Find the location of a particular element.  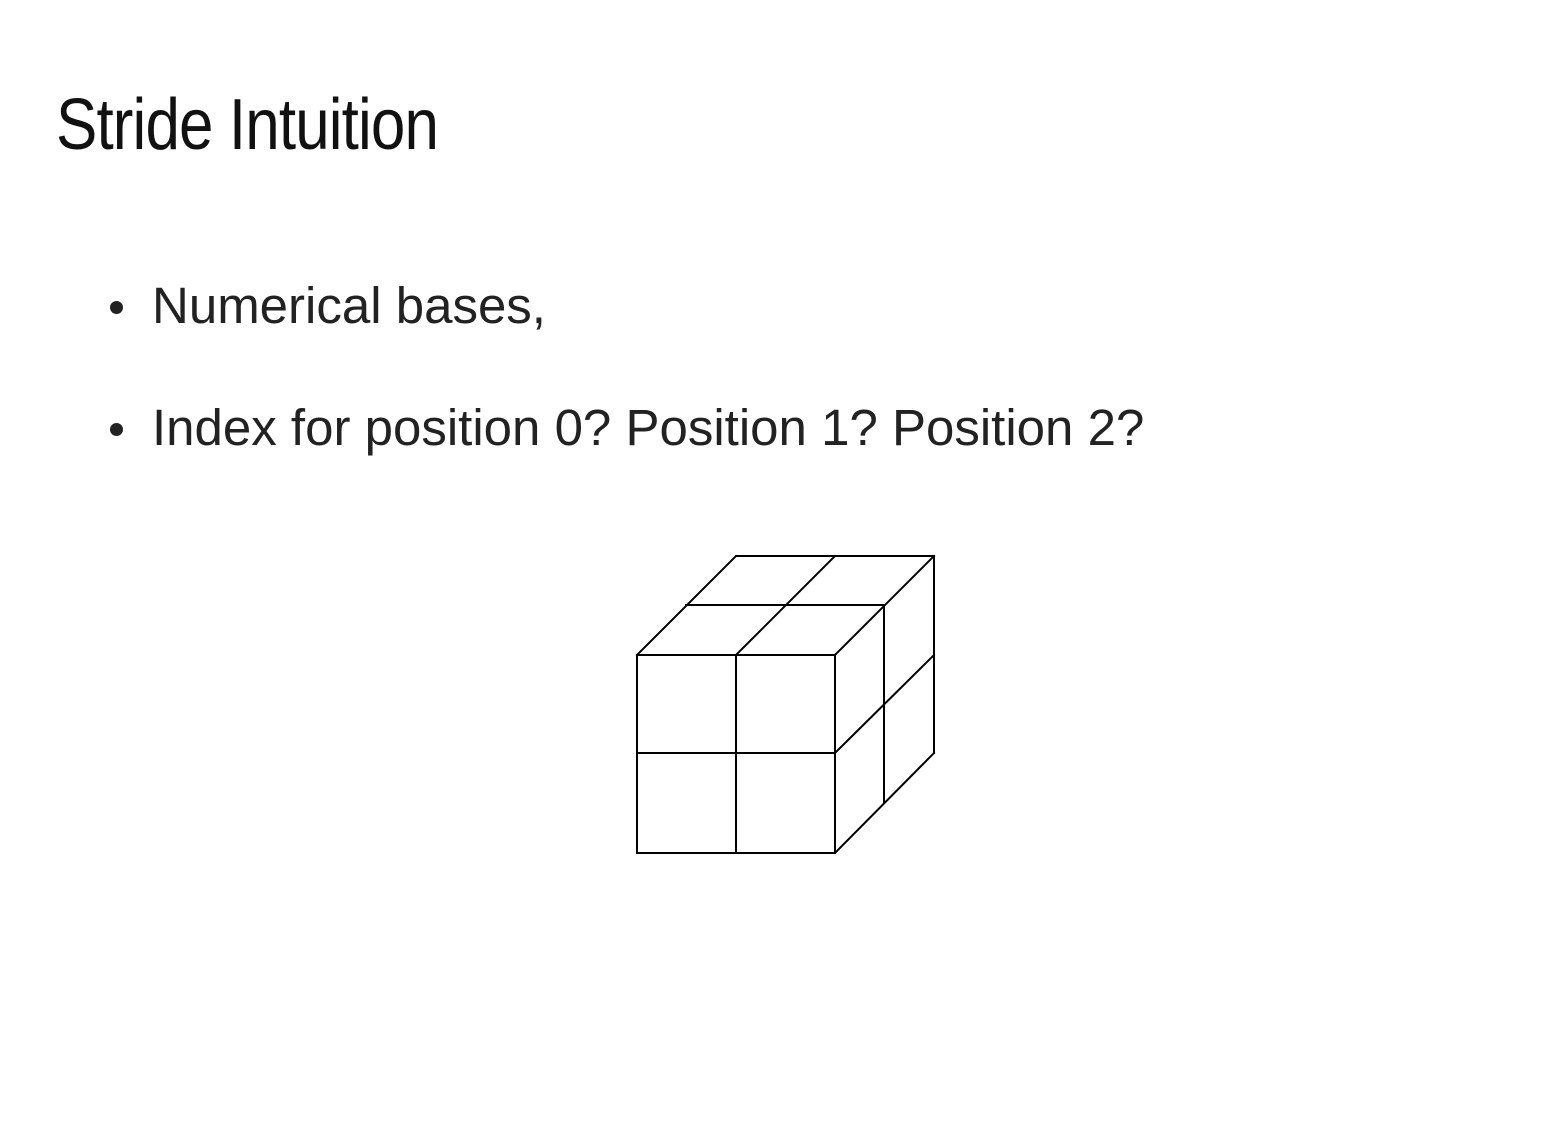

cube-grid-icon is located at coordinates (785, 704).